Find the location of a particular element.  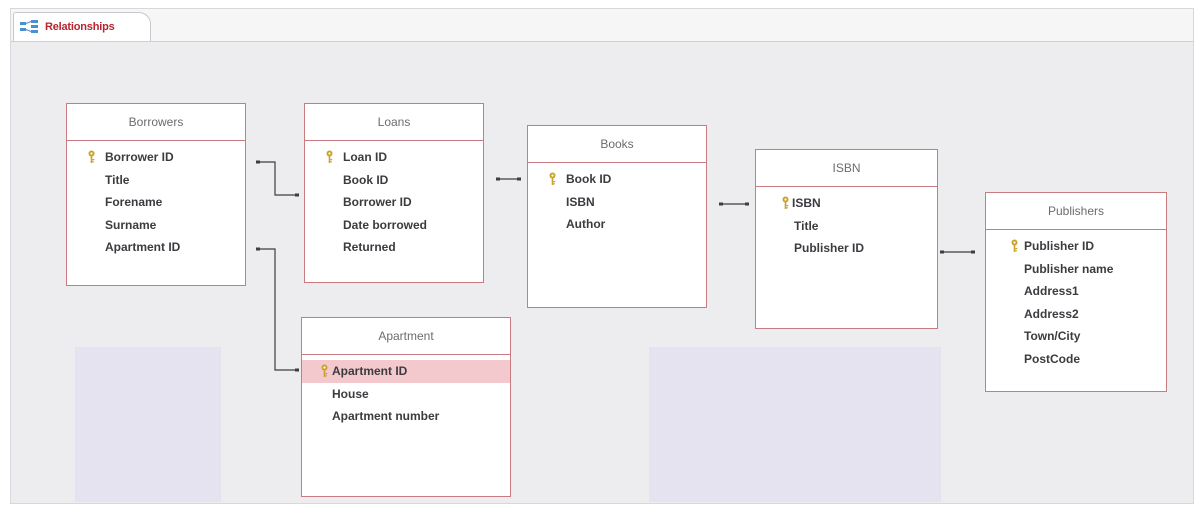

field-name: Surname is located at coordinates (131, 224).